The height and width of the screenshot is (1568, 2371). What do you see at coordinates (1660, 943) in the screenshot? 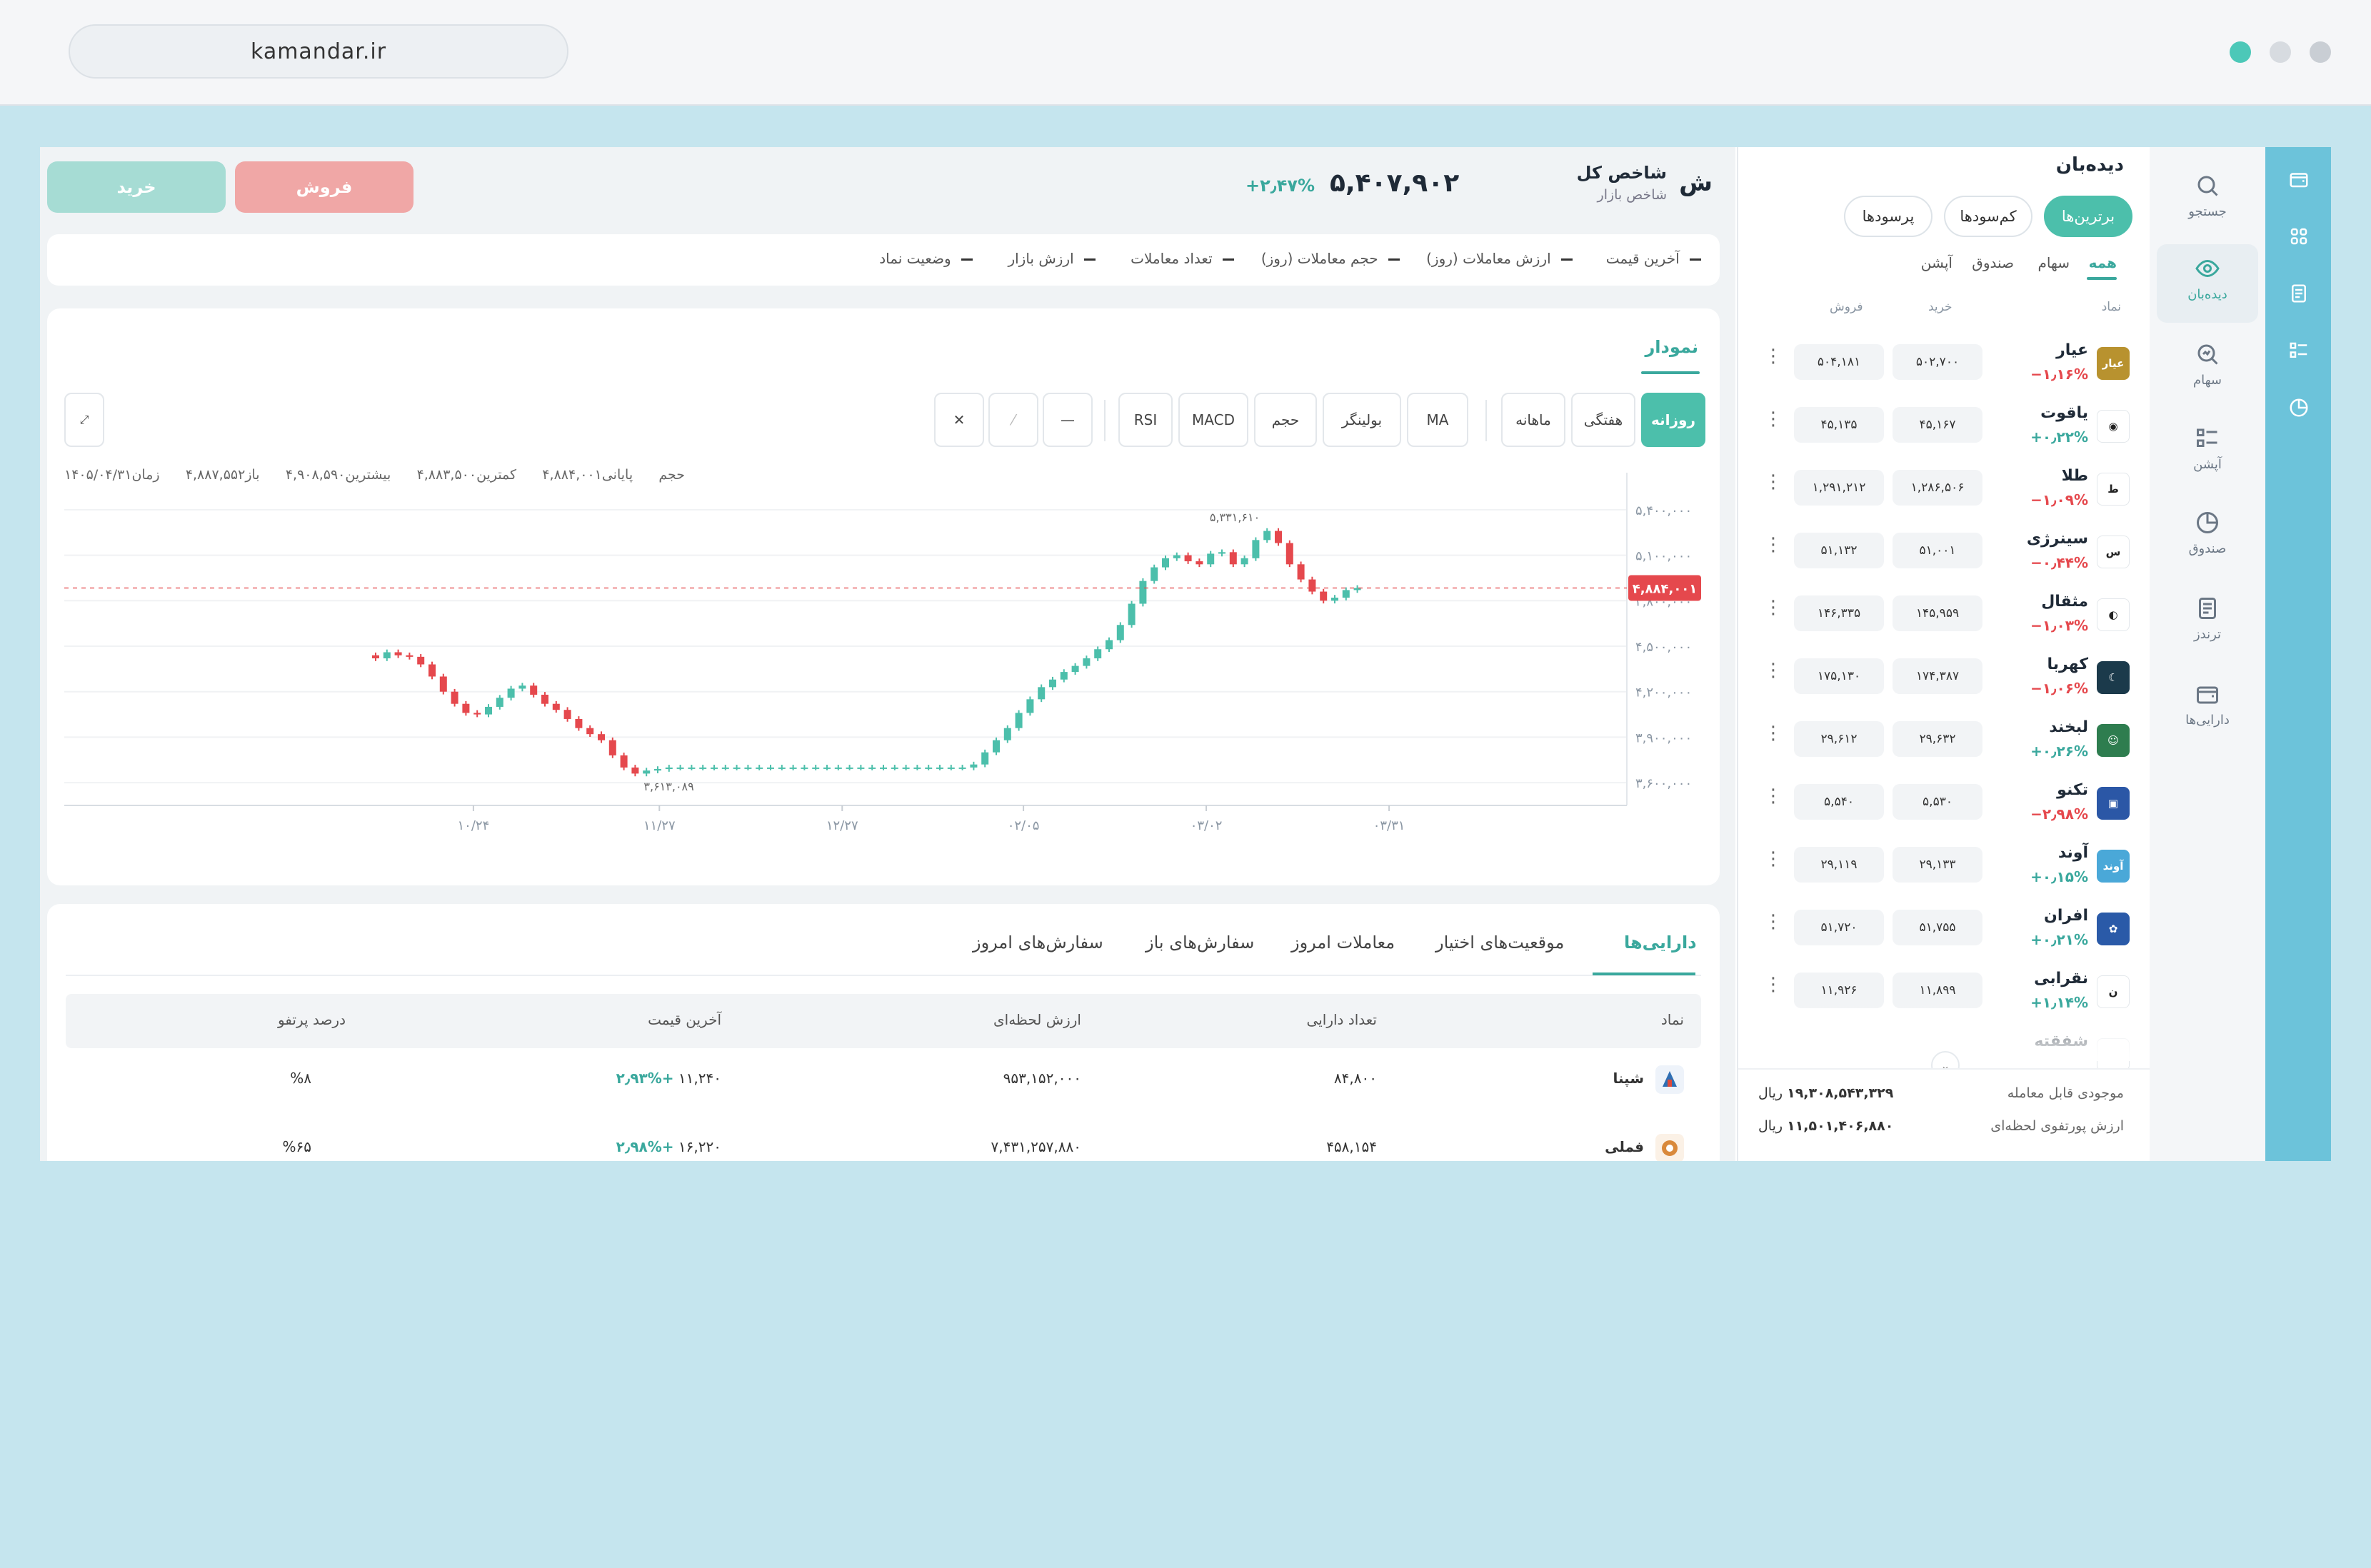
I see `tab-assets: دارایی‌ها` at bounding box center [1660, 943].